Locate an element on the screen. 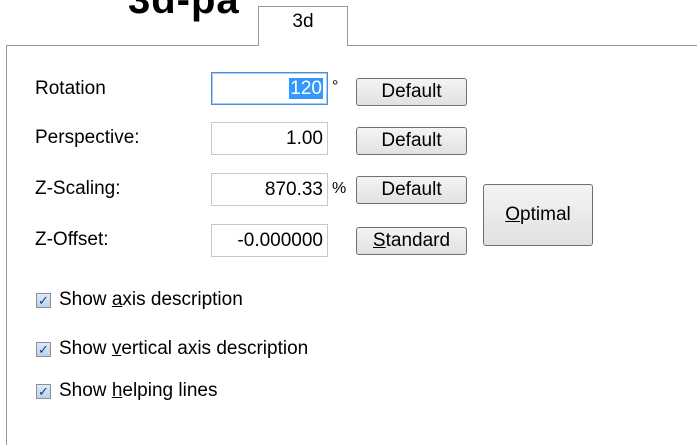 The image size is (697, 445). show-axis-description-checkbox: ✓ Show axis description is located at coordinates (139, 300).